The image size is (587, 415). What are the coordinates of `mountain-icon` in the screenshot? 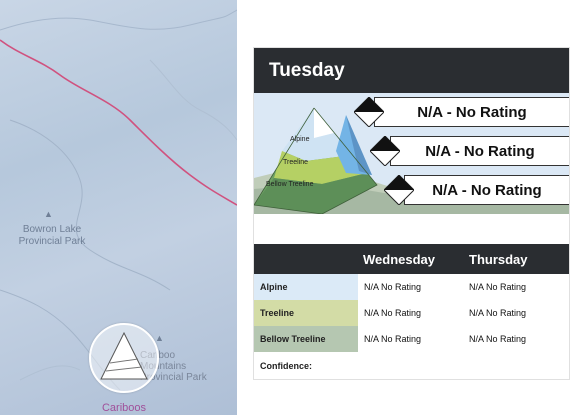 It's located at (124, 355).